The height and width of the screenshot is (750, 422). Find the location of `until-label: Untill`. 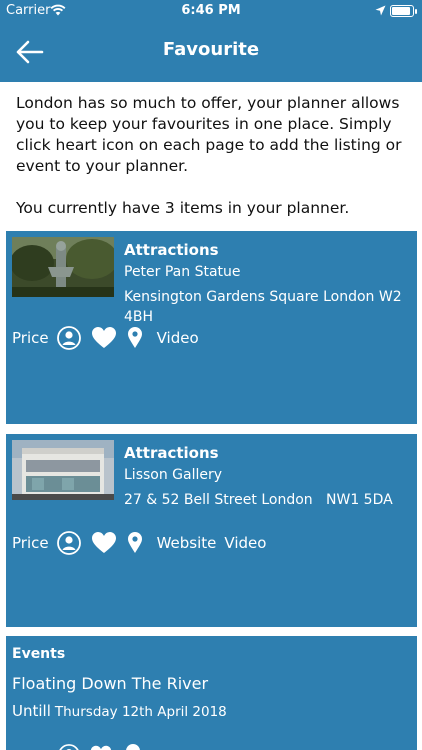

until-label: Untill is located at coordinates (31, 711).